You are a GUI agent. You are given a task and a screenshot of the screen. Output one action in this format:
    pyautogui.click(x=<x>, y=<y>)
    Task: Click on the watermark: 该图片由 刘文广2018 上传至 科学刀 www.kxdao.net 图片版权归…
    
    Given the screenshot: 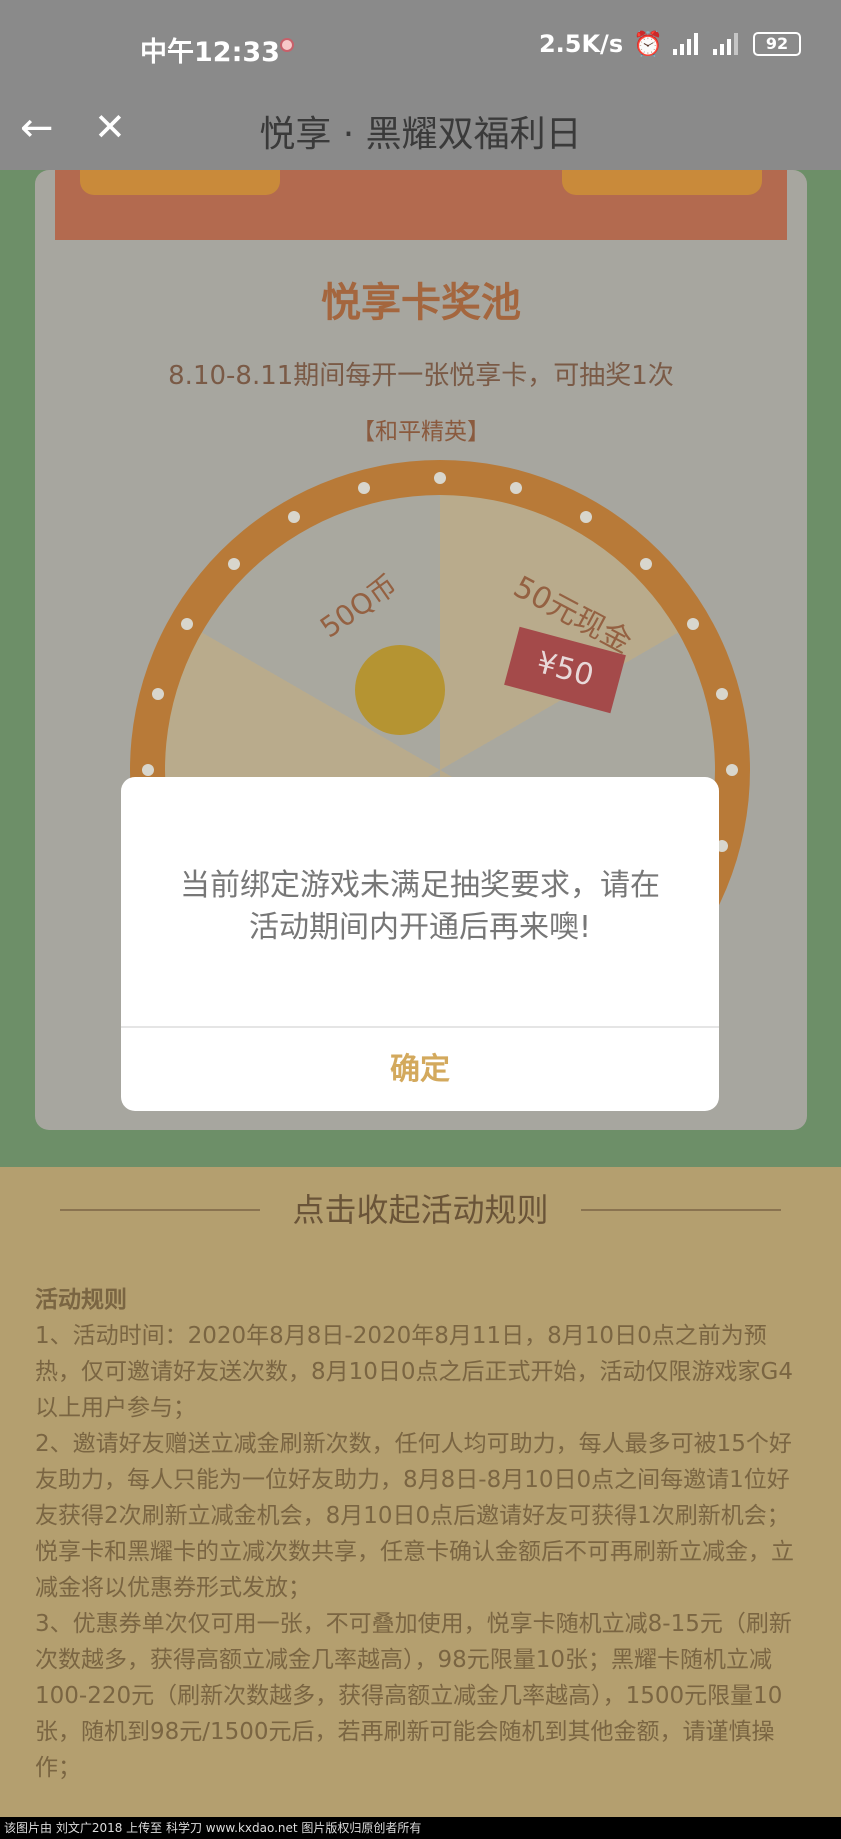 What is the action you would take?
    pyautogui.click(x=420, y=1828)
    